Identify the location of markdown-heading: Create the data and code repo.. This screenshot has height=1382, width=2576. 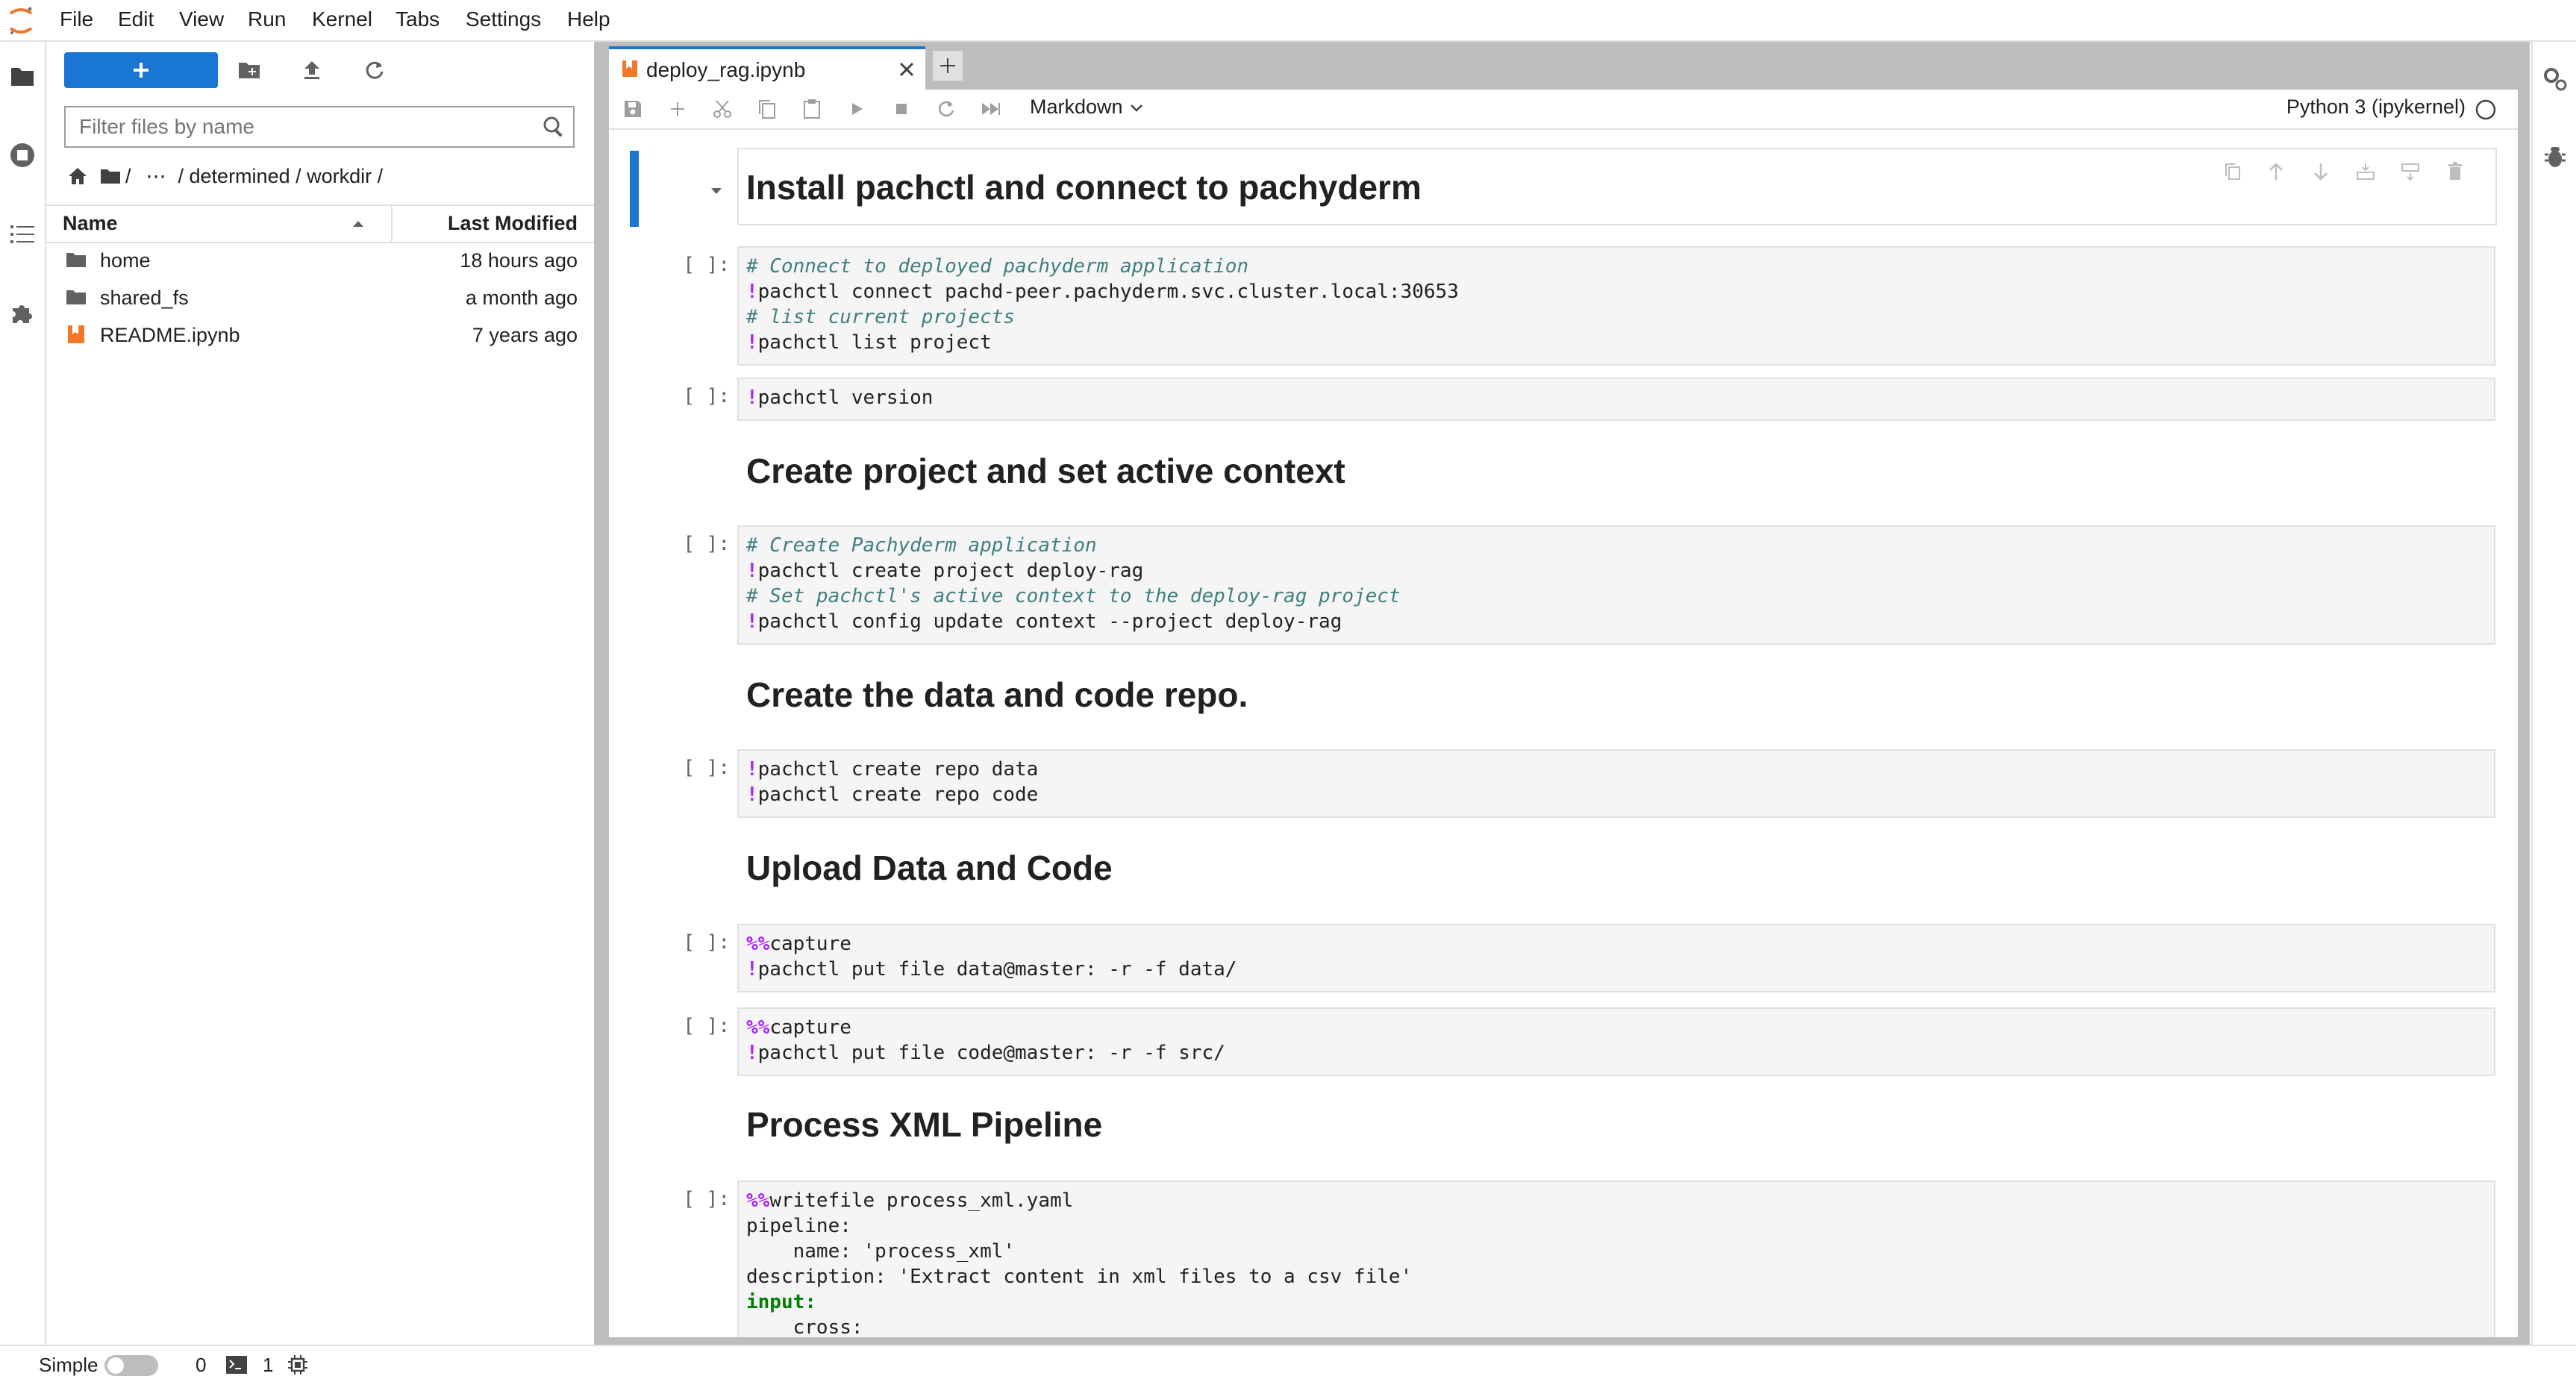
(997, 694).